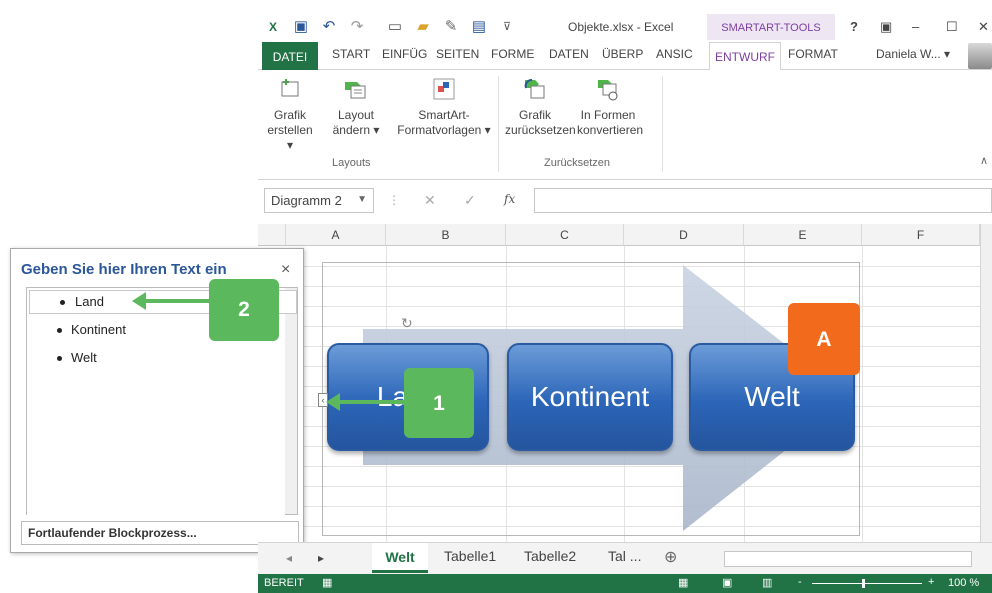 This screenshot has width=992, height=593. I want to click on callout-2: 2, so click(244, 310).